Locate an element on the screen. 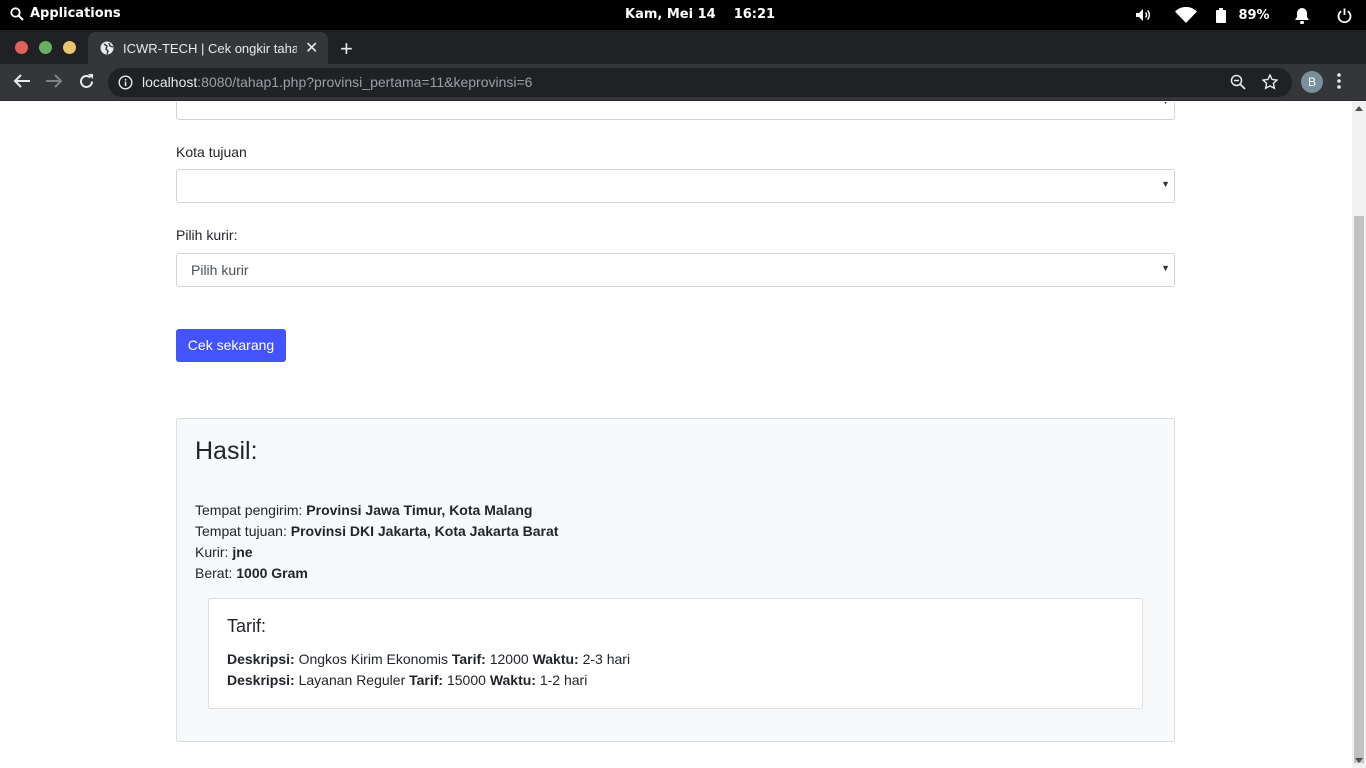 This screenshot has width=1366, height=768. tab-close-icon: ✕ is located at coordinates (311, 48).